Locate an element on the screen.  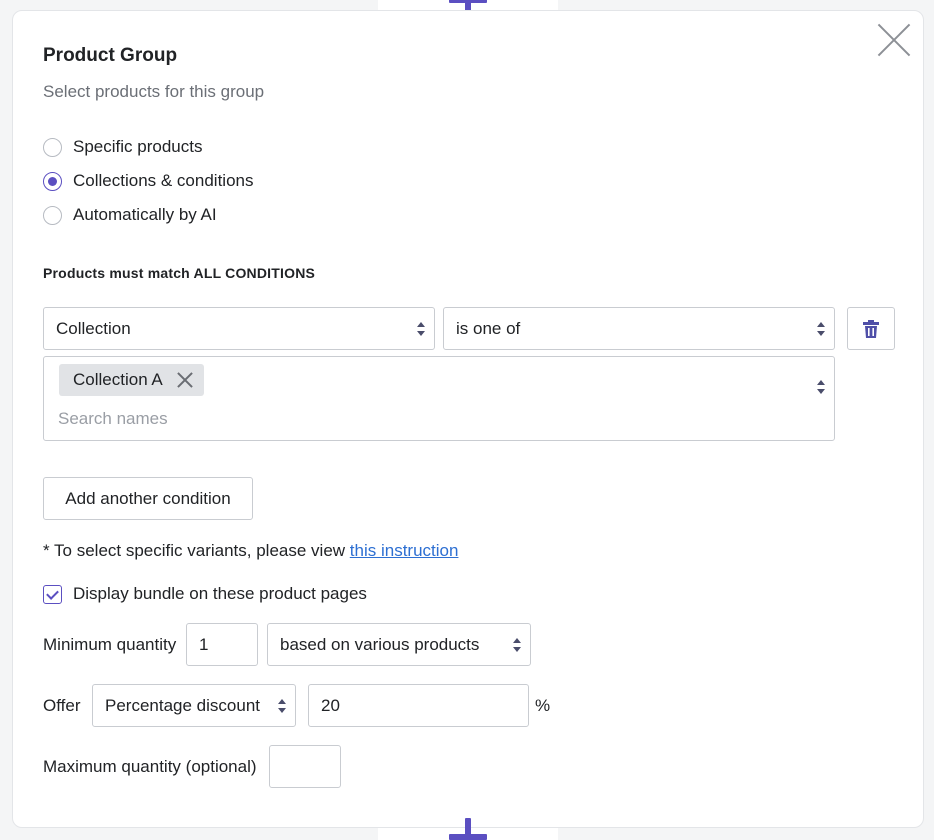
offer-value-input is located at coordinates (418, 705).